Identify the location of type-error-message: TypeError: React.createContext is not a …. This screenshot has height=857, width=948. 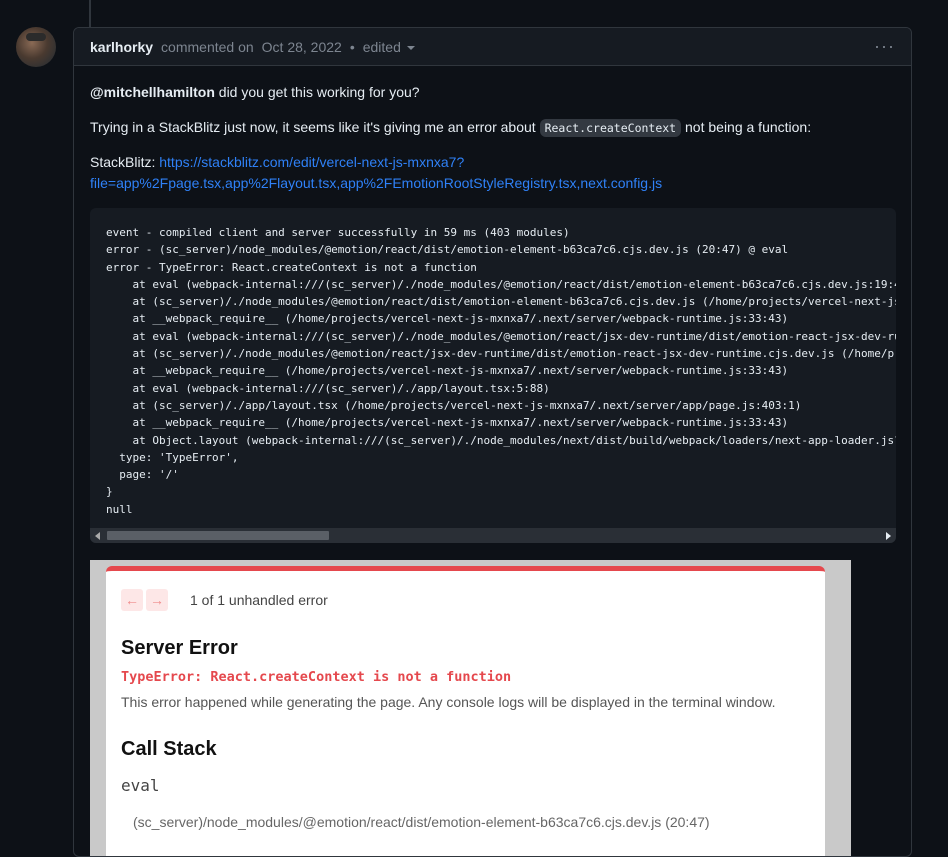
(316, 677).